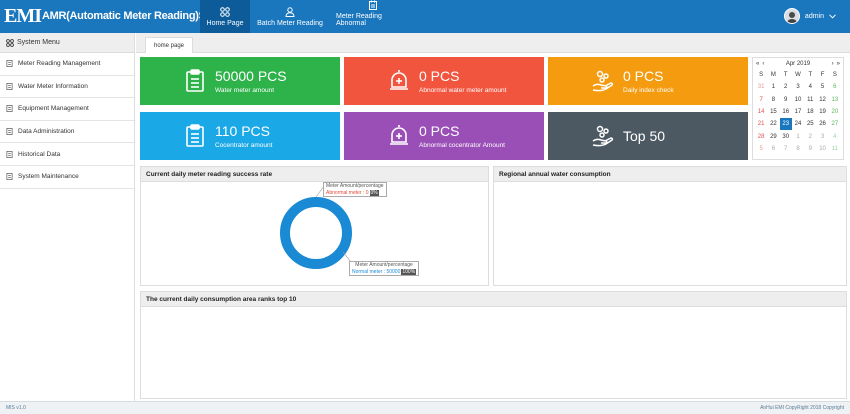 The image size is (850, 414). Describe the element at coordinates (67, 109) in the screenshot. I see `sidebar-item-equipment-management: Equipment Management` at that location.